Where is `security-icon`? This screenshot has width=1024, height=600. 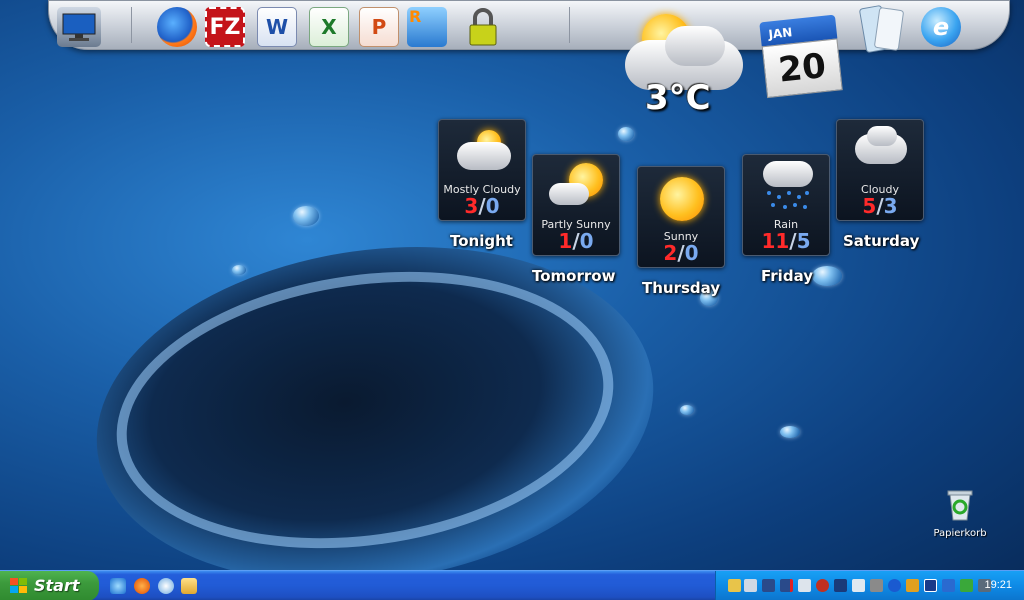
security-icon is located at coordinates (822, 585).